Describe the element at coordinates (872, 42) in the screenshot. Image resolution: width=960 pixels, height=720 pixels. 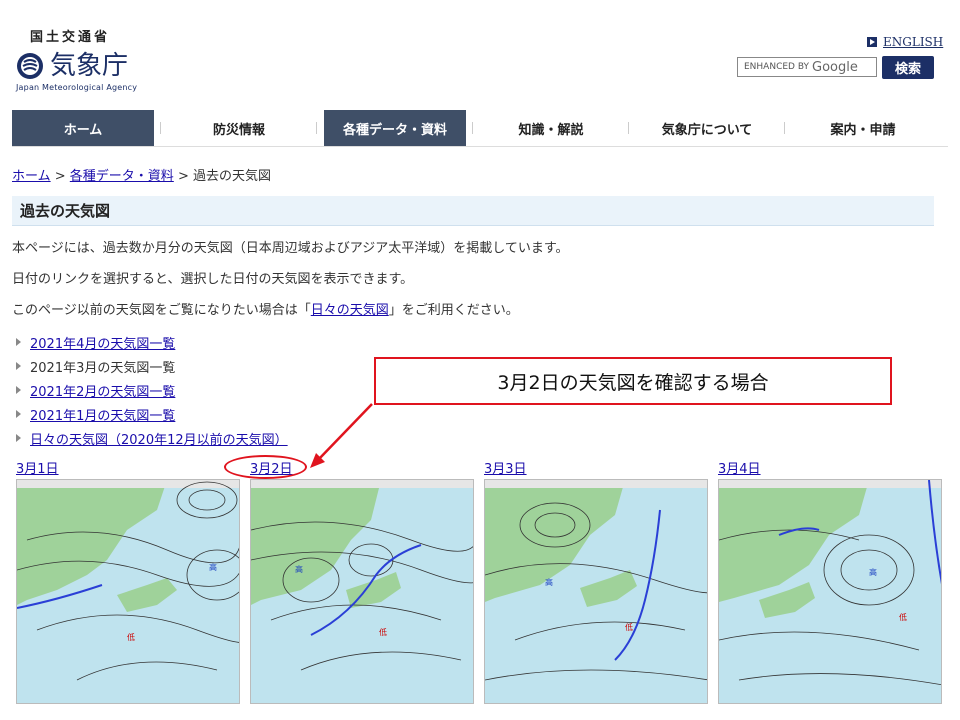
I see `play-icon` at that location.